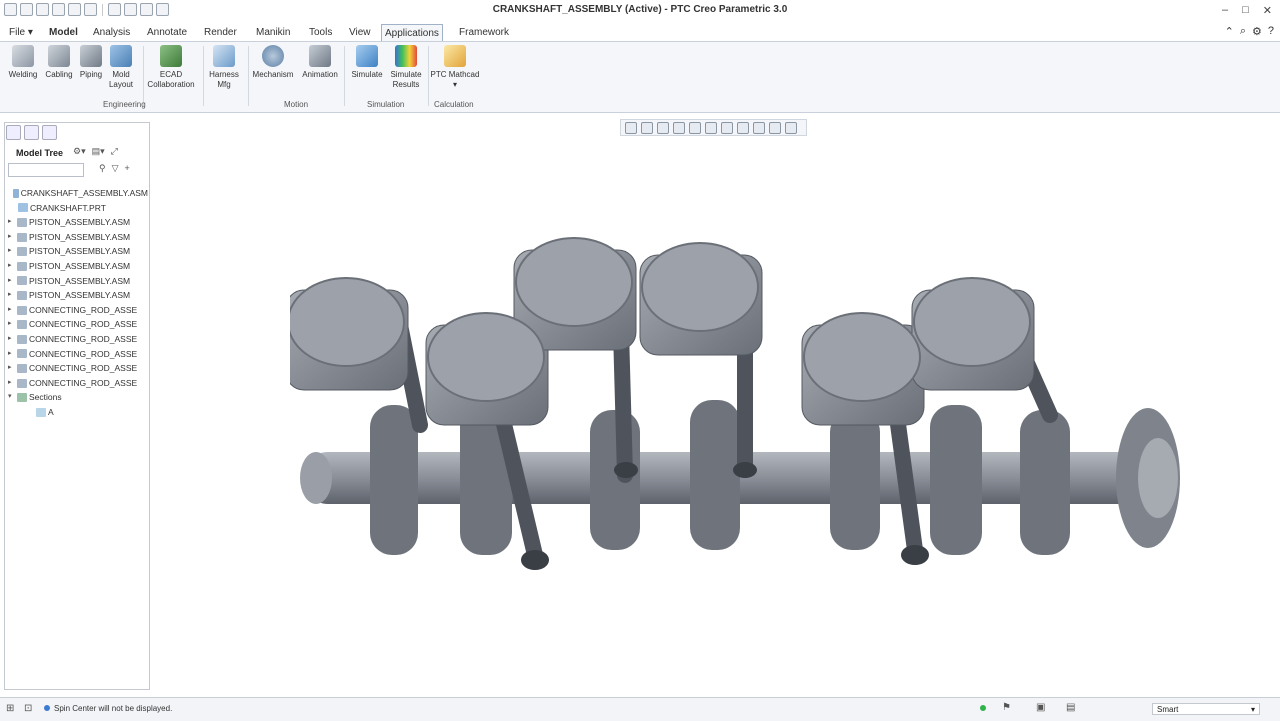  Describe the element at coordinates (711, 127) in the screenshot. I see `saved-orientations-icon` at that location.